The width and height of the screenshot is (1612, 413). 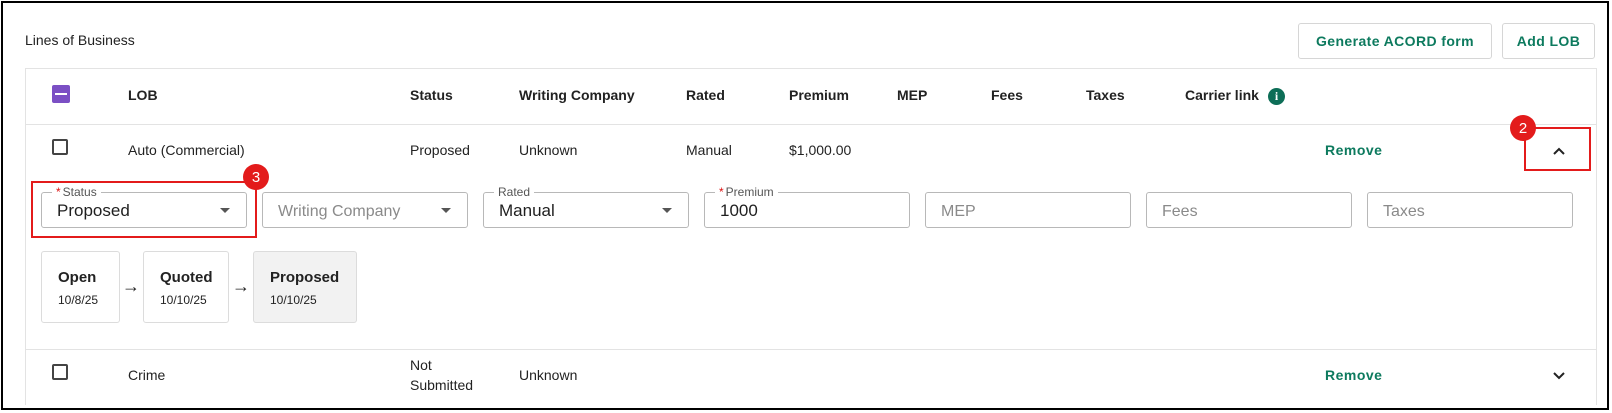 I want to click on chevron-down-icon, so click(x=1559, y=376).